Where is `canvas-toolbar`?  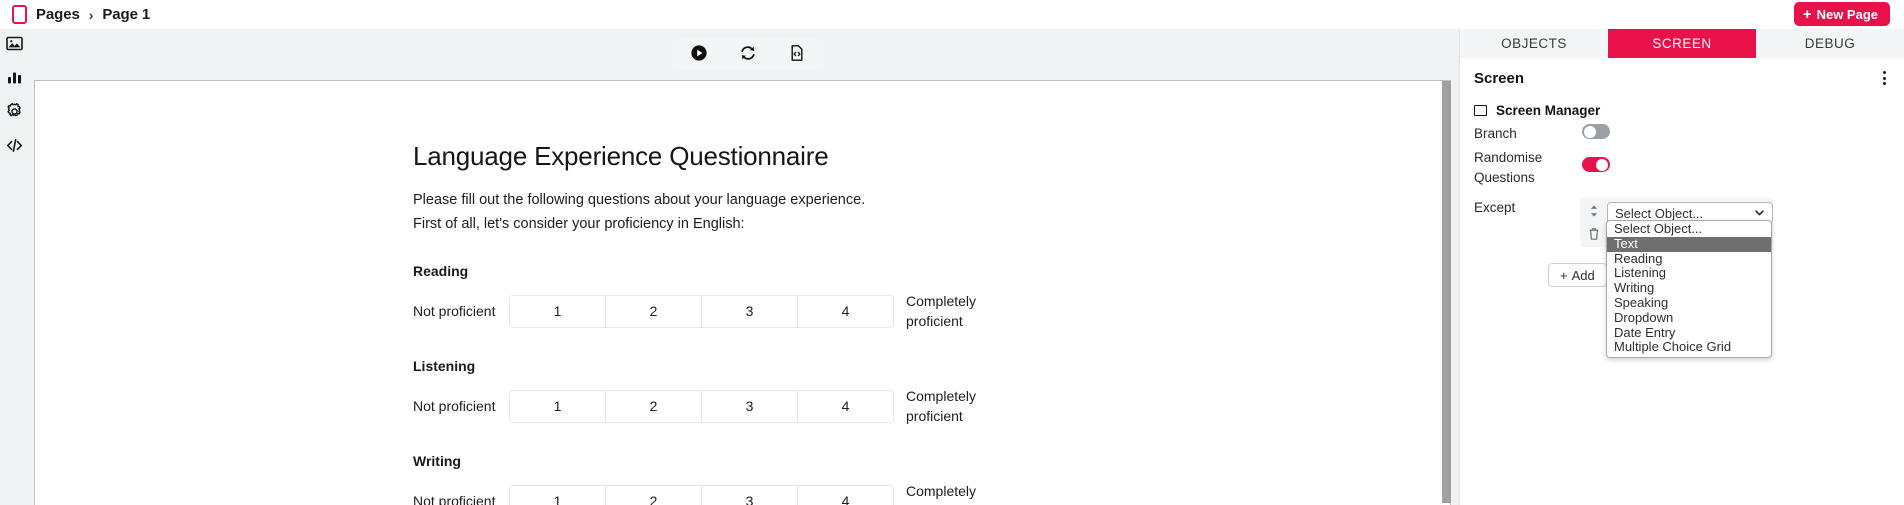
canvas-toolbar is located at coordinates (748, 53).